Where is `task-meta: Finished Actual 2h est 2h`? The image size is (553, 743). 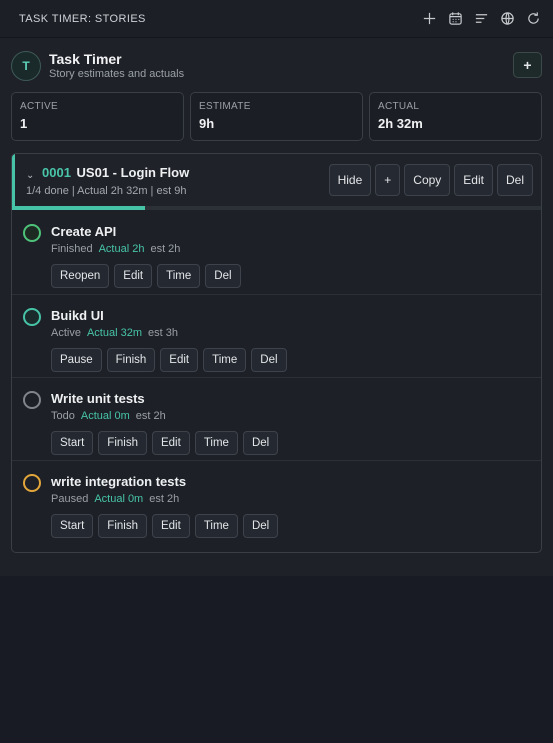 task-meta: Finished Actual 2h est 2h is located at coordinates (115, 249).